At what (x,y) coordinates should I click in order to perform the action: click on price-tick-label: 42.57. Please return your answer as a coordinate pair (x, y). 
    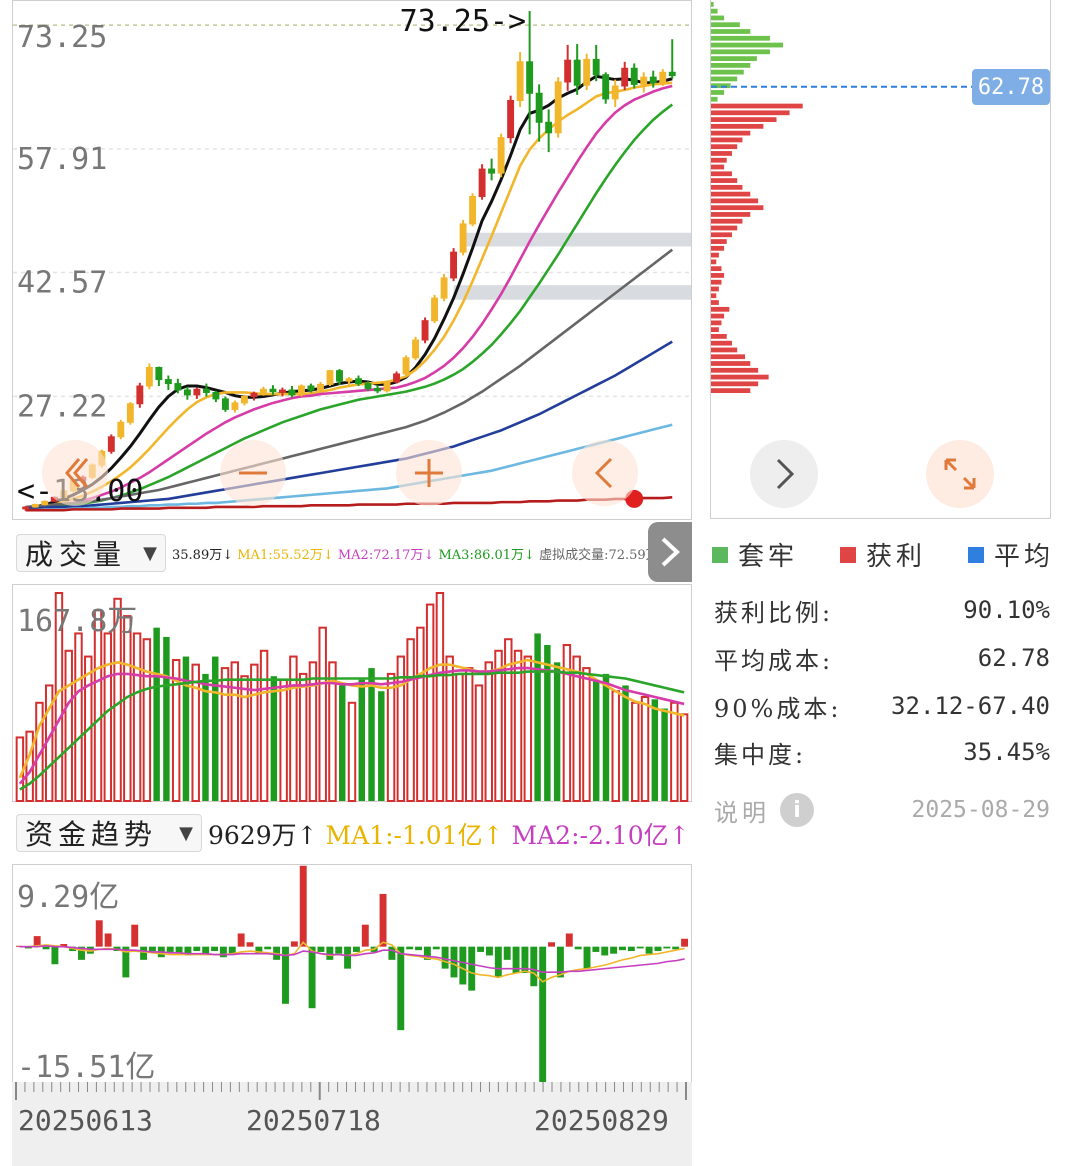
    Looking at the image, I should click on (62, 283).